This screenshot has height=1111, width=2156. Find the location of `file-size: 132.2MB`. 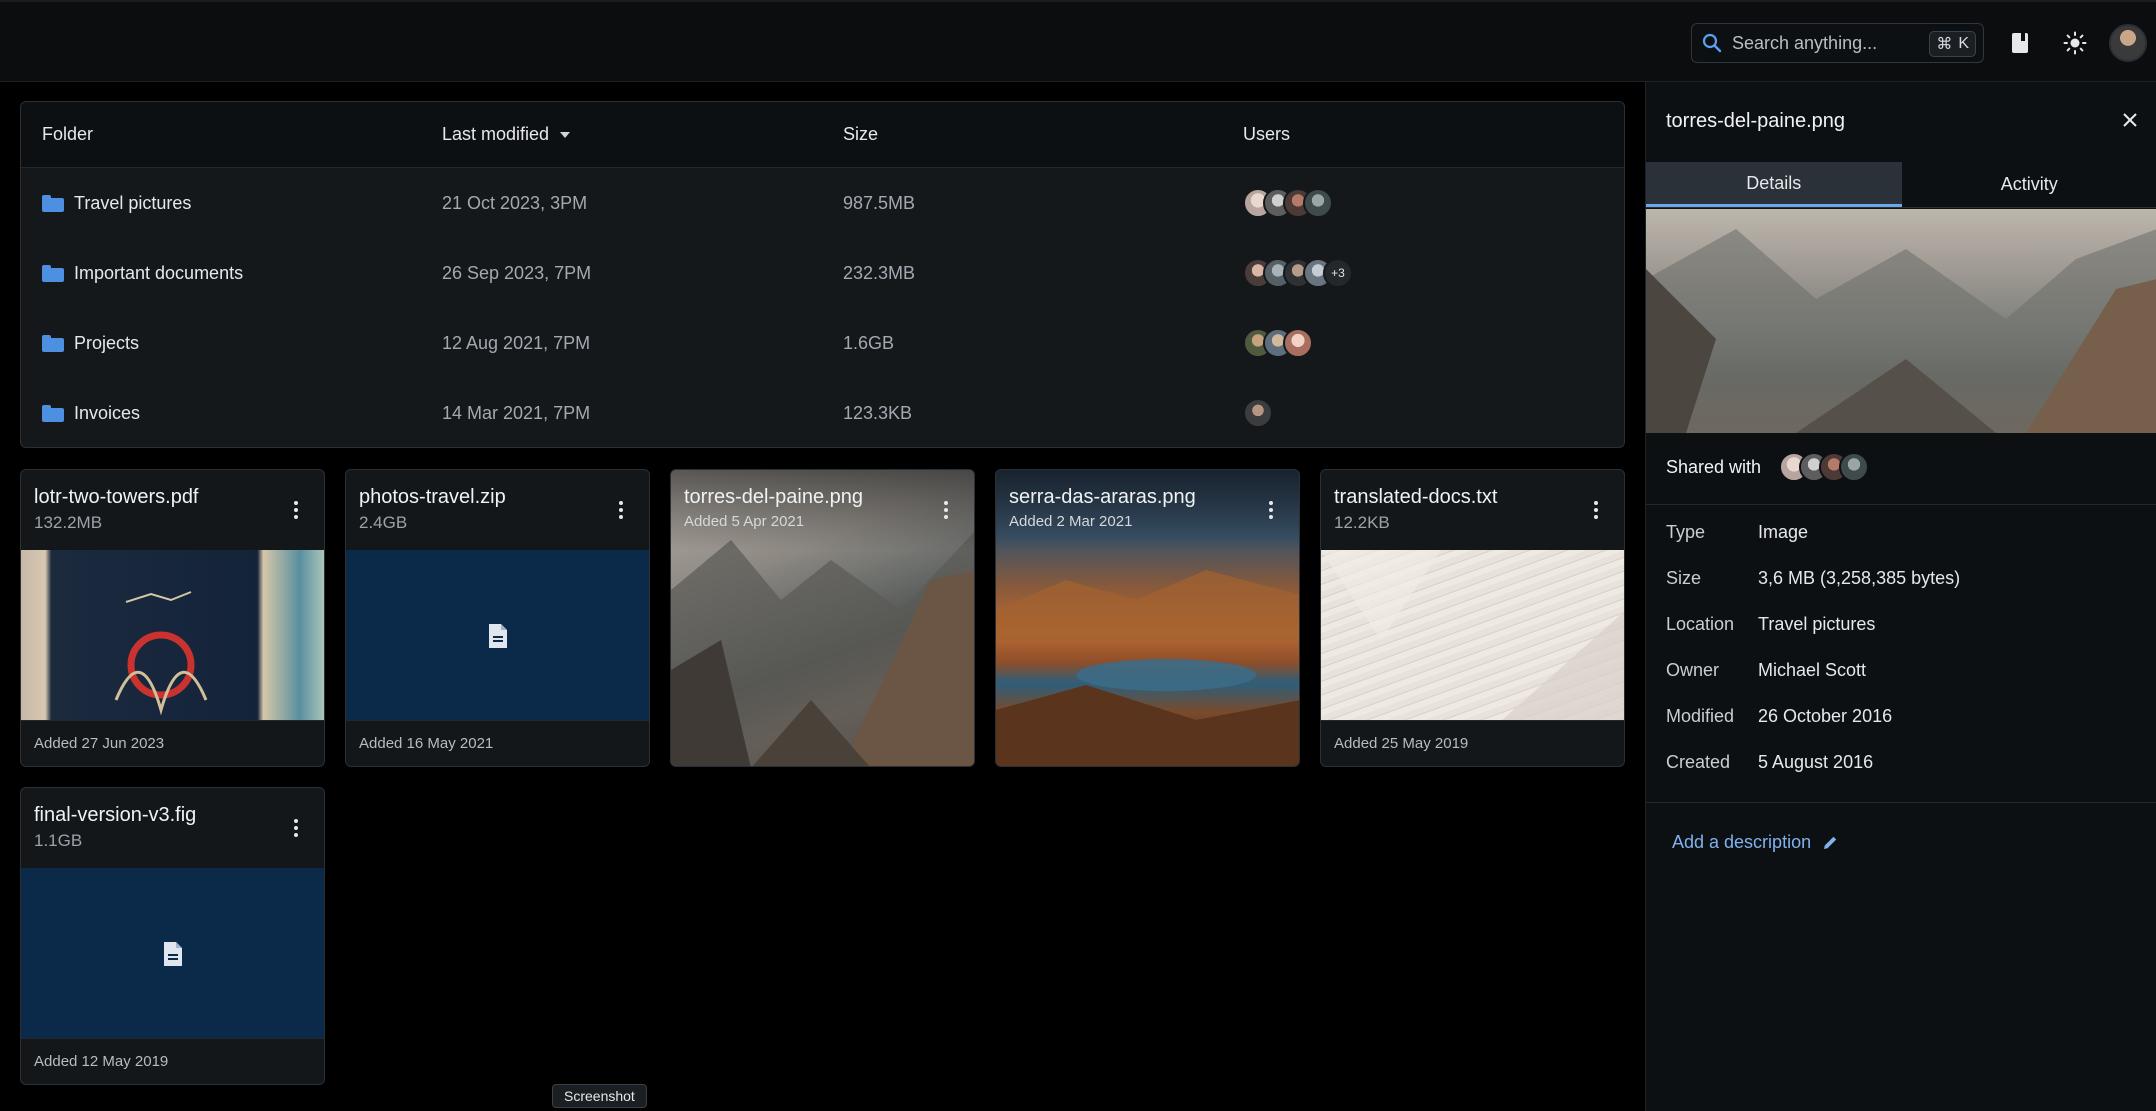

file-size: 132.2MB is located at coordinates (68, 522).